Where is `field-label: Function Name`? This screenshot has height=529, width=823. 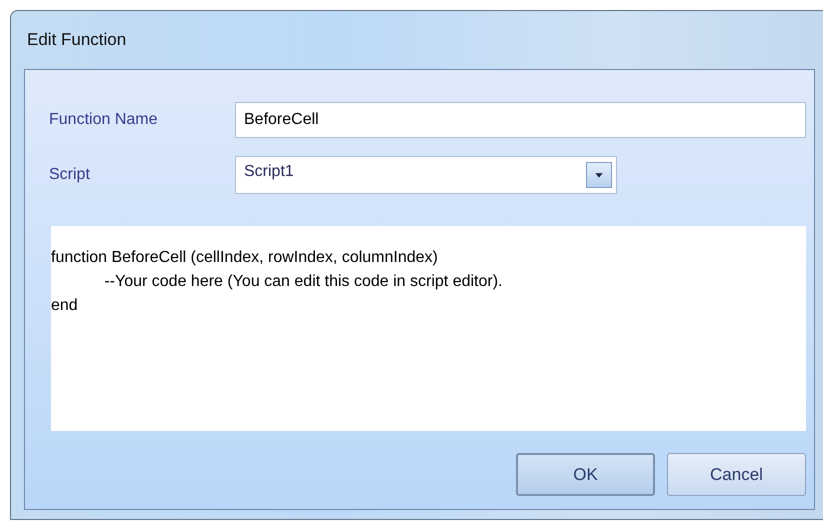 field-label: Function Name is located at coordinates (103, 120).